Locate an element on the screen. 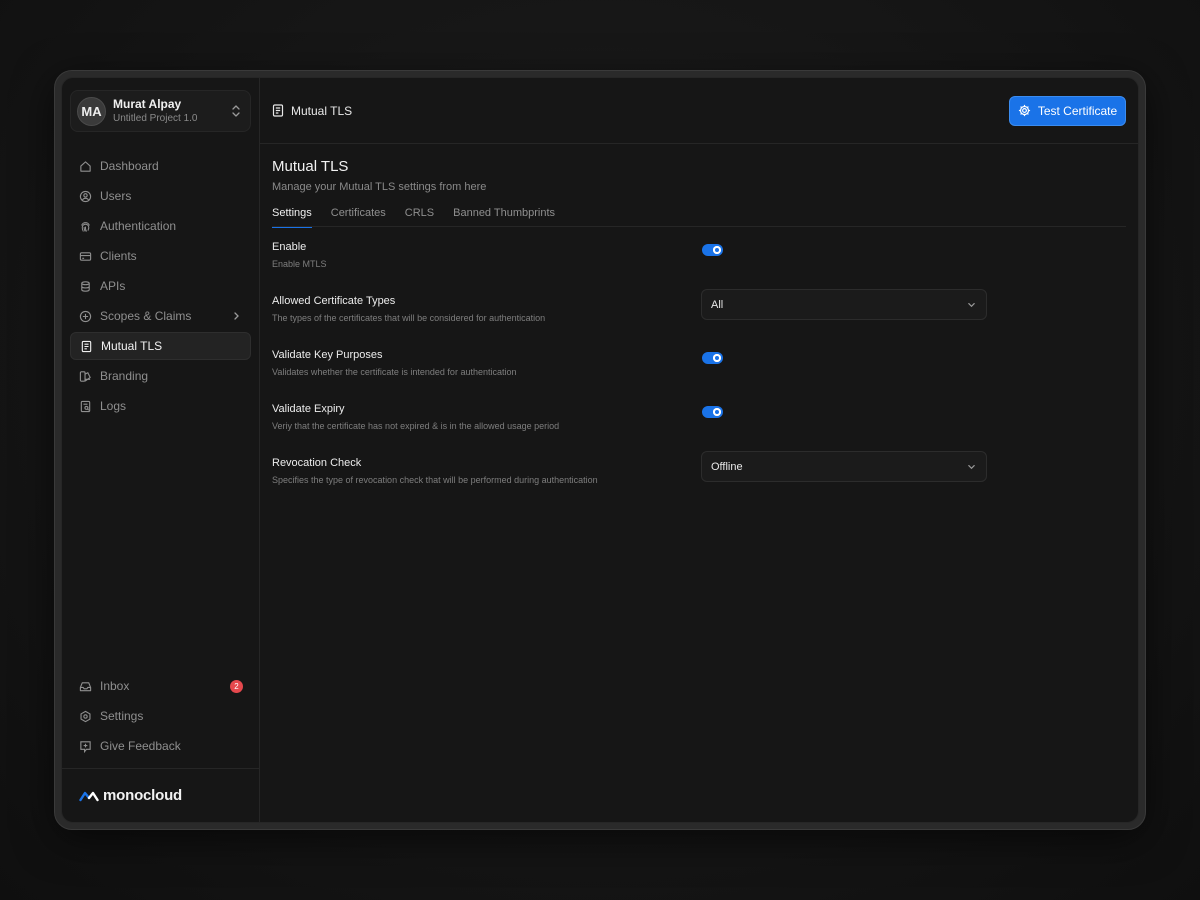 Image resolution: width=1200 pixels, height=900 pixels. sidebar-item-scopes: Scopes & Claims is located at coordinates (160, 316).